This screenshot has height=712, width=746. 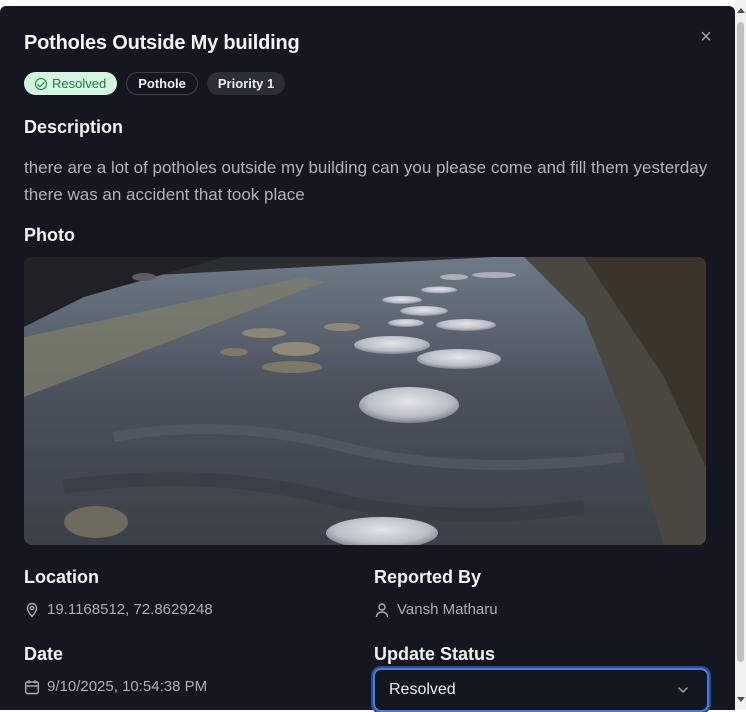 I want to click on map-pin-icon, so click(x=32, y=610).